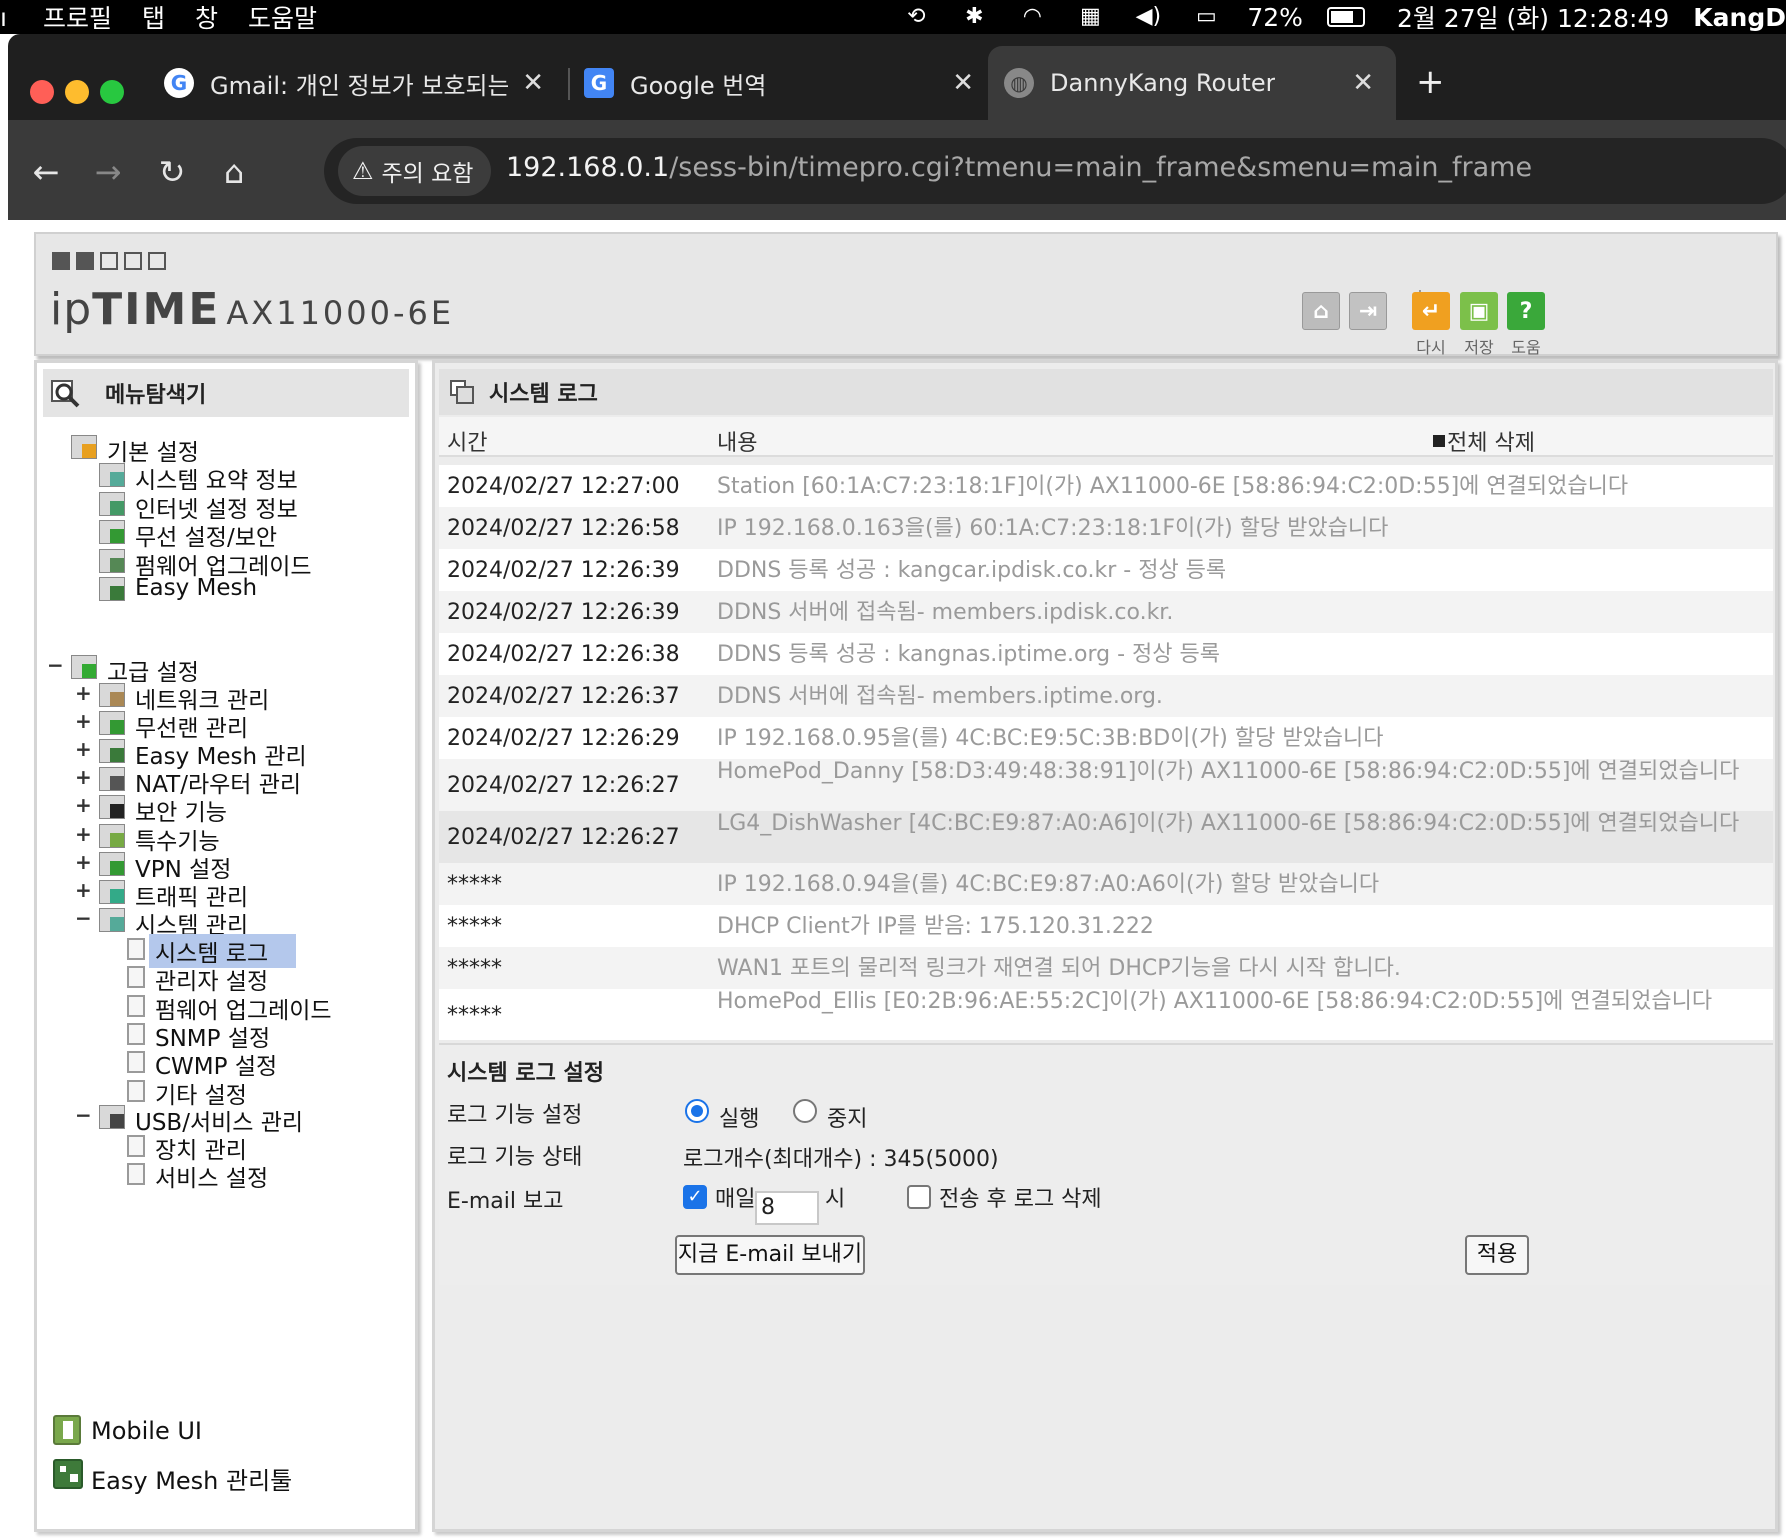  What do you see at coordinates (919, 1197) in the screenshot?
I see `delete-after-send-checkbox` at bounding box center [919, 1197].